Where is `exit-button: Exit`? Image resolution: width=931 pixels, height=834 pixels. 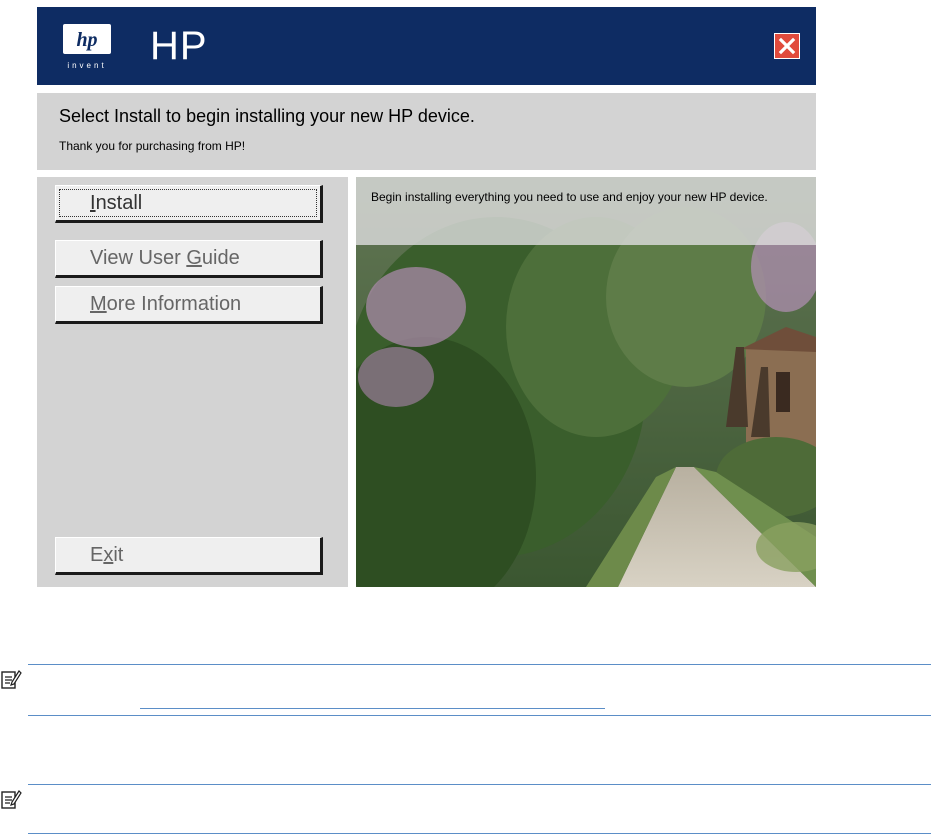 exit-button: Exit is located at coordinates (189, 556).